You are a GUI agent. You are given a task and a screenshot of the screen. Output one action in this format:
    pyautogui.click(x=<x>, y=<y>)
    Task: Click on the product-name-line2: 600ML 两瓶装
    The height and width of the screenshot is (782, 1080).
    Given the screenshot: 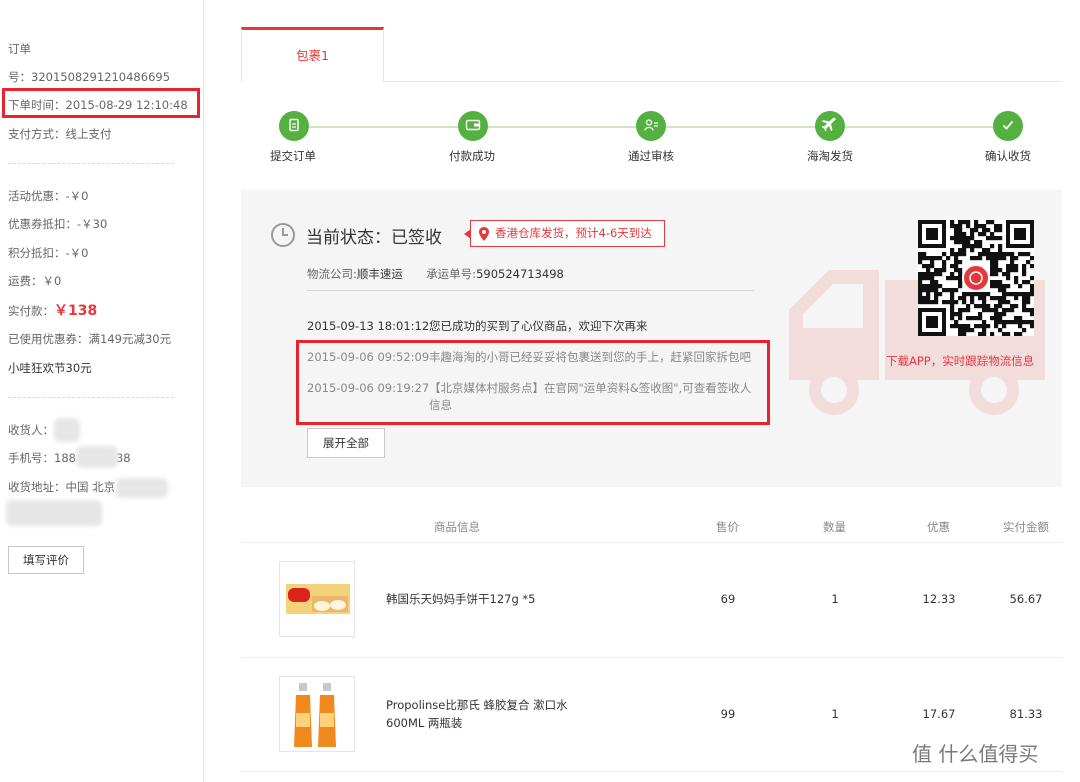 What is the action you would take?
    pyautogui.click(x=424, y=723)
    